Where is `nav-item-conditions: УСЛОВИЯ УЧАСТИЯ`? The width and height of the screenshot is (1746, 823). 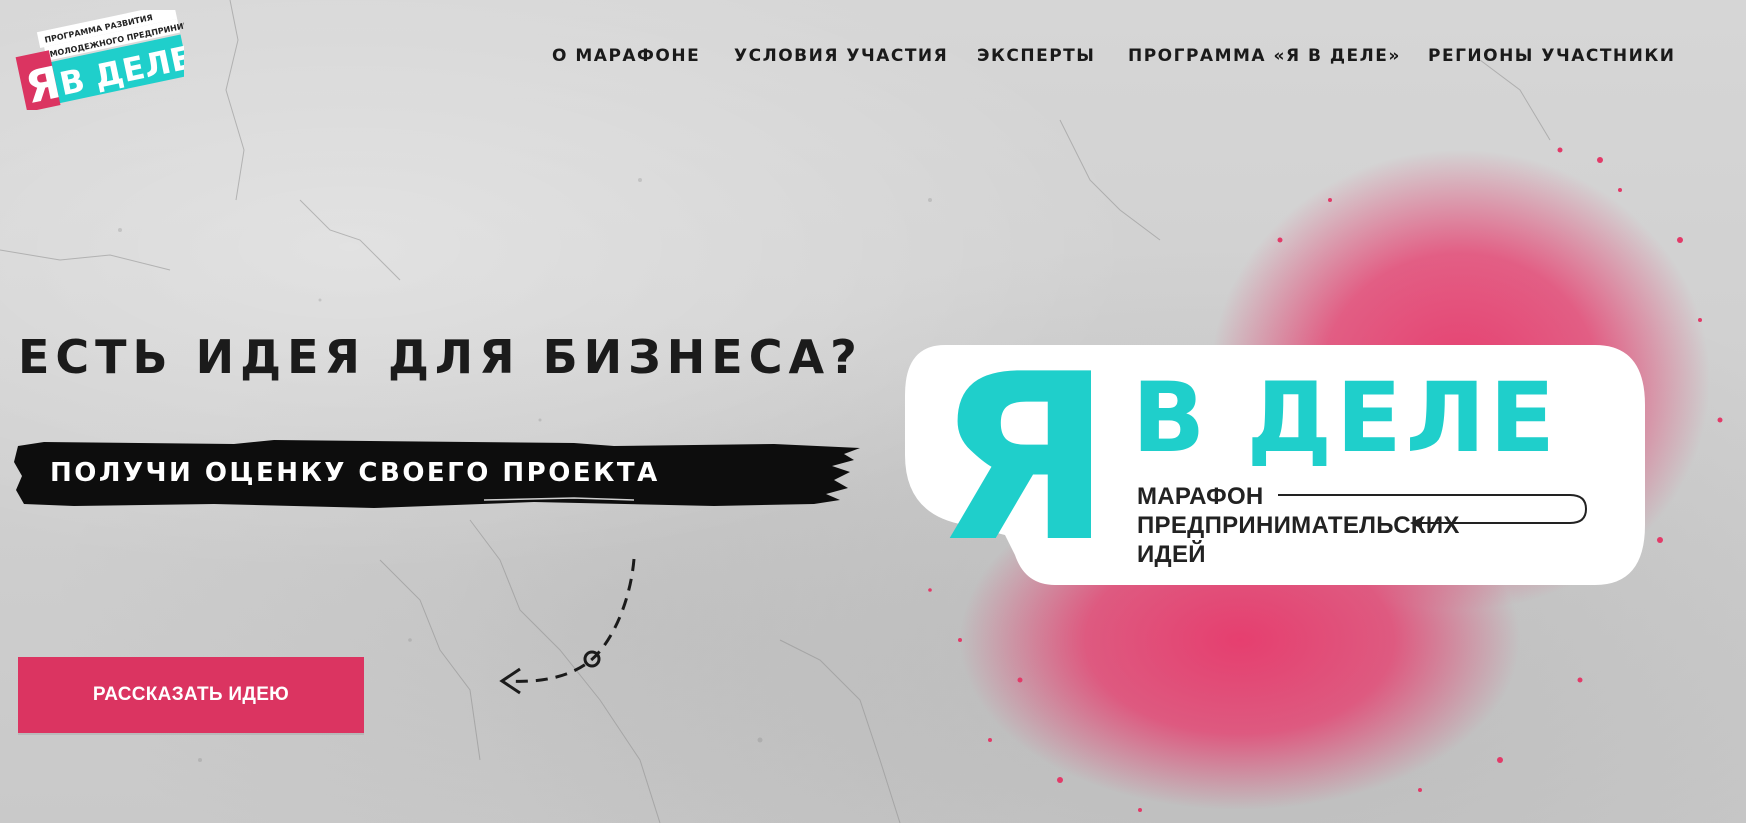
nav-item-conditions: УСЛОВИЯ УЧАСТИЯ is located at coordinates (841, 56).